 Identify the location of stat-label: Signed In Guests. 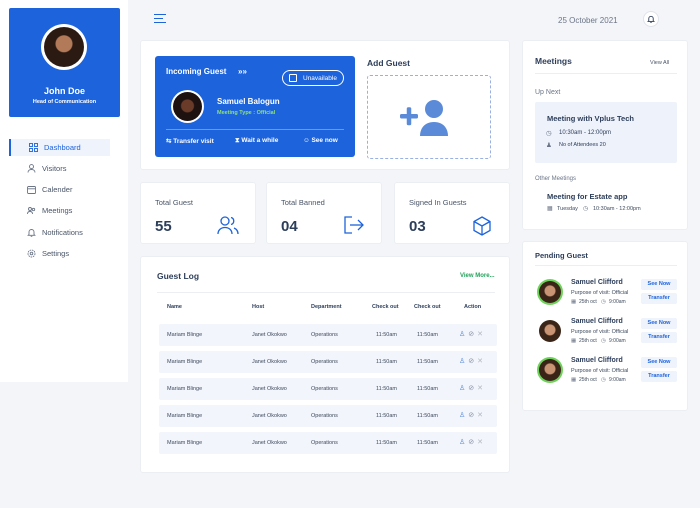
(438, 202).